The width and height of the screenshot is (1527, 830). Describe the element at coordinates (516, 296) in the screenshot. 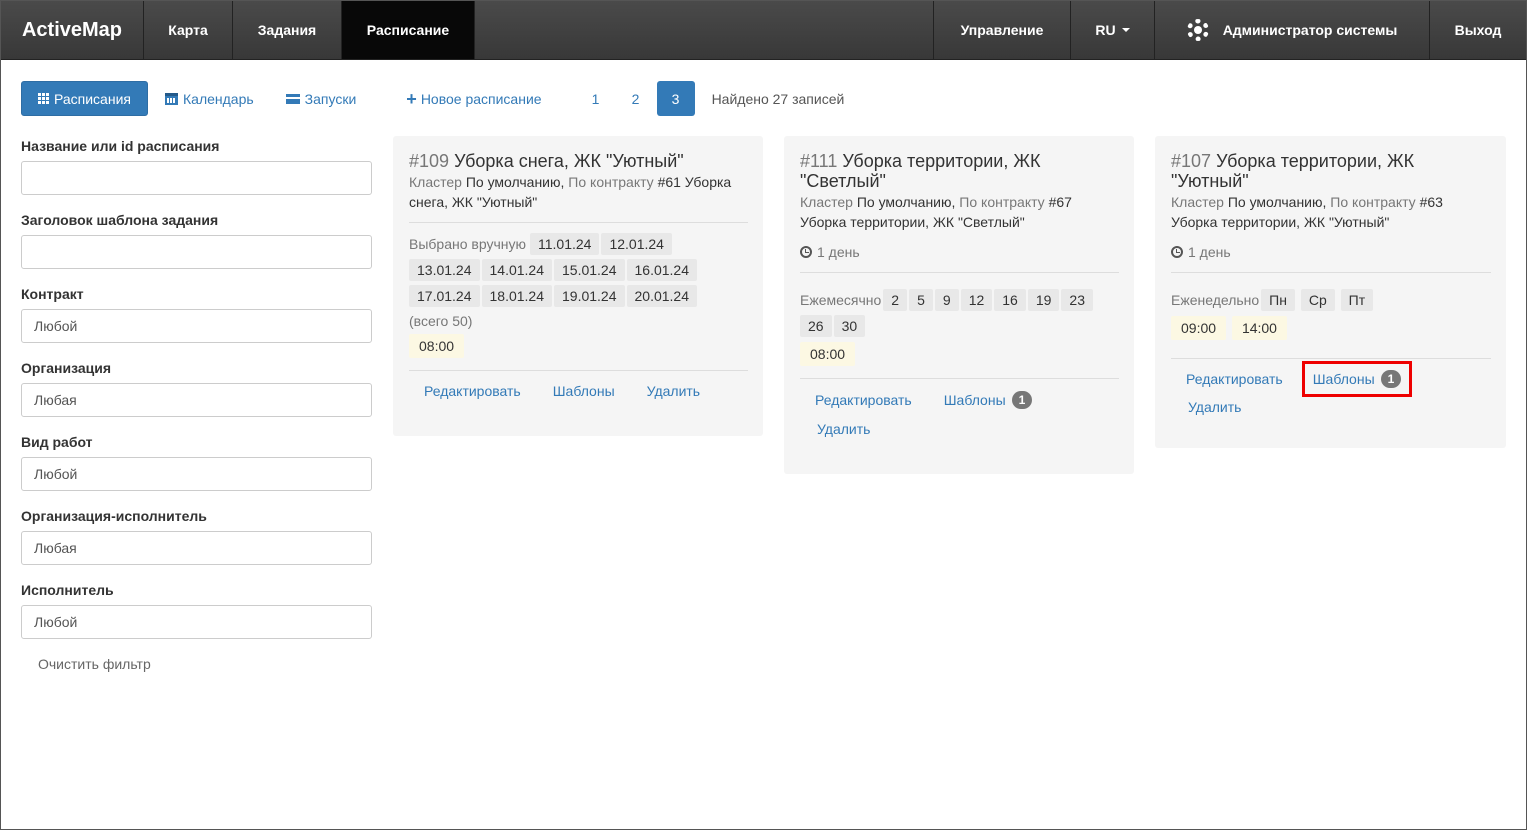

I see `date-tag: 18.01.24` at that location.